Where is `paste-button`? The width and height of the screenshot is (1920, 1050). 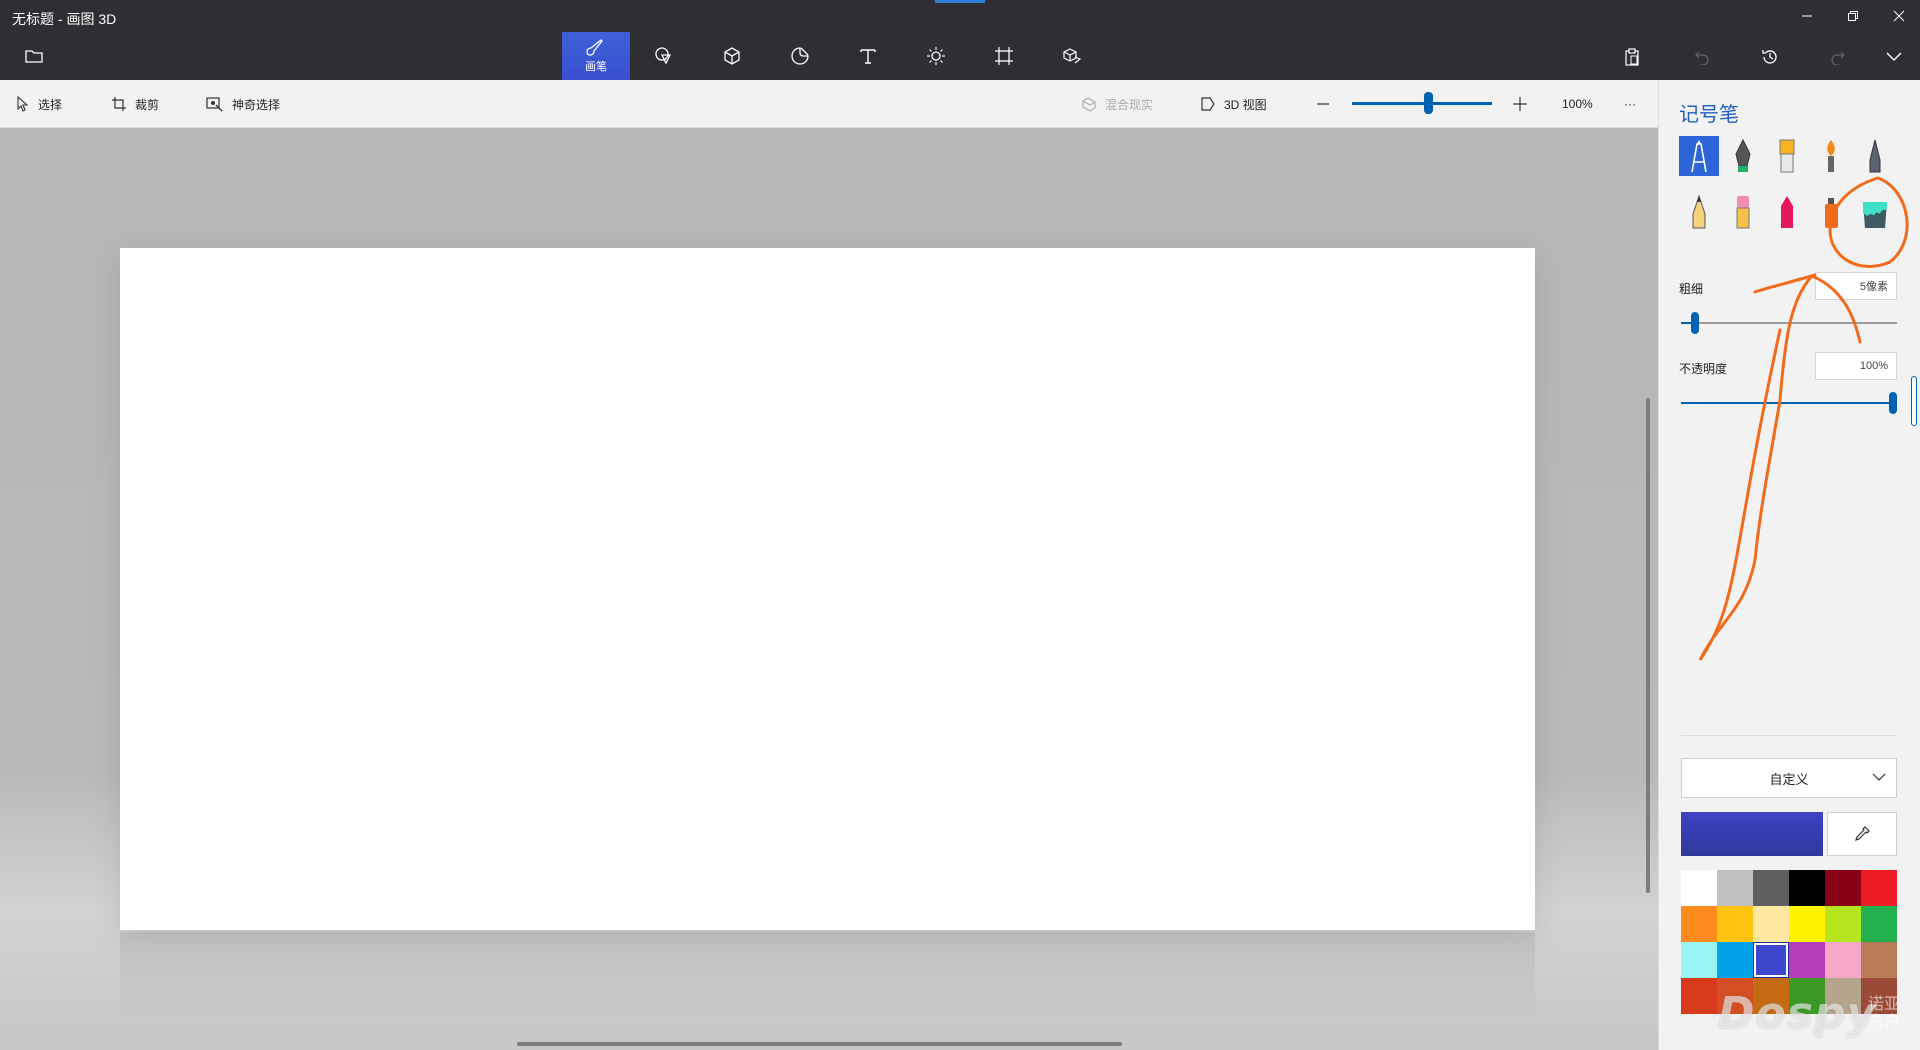 paste-button is located at coordinates (1632, 57).